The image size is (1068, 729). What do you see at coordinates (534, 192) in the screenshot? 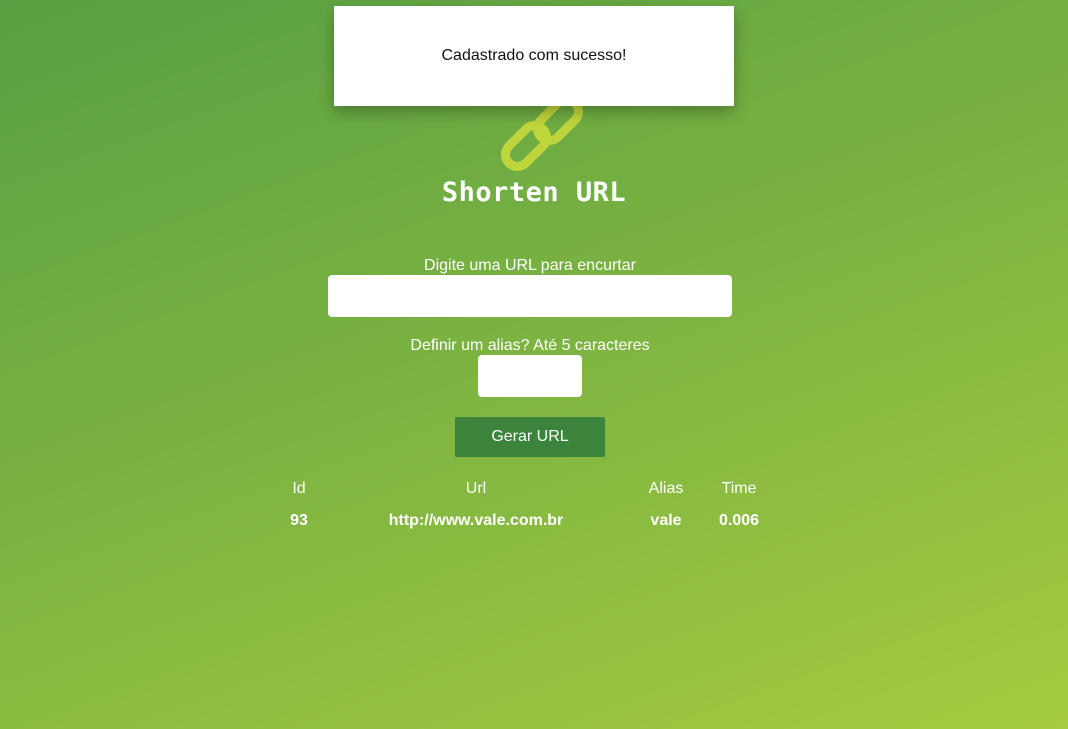
I see `app-title: Shorten URL` at bounding box center [534, 192].